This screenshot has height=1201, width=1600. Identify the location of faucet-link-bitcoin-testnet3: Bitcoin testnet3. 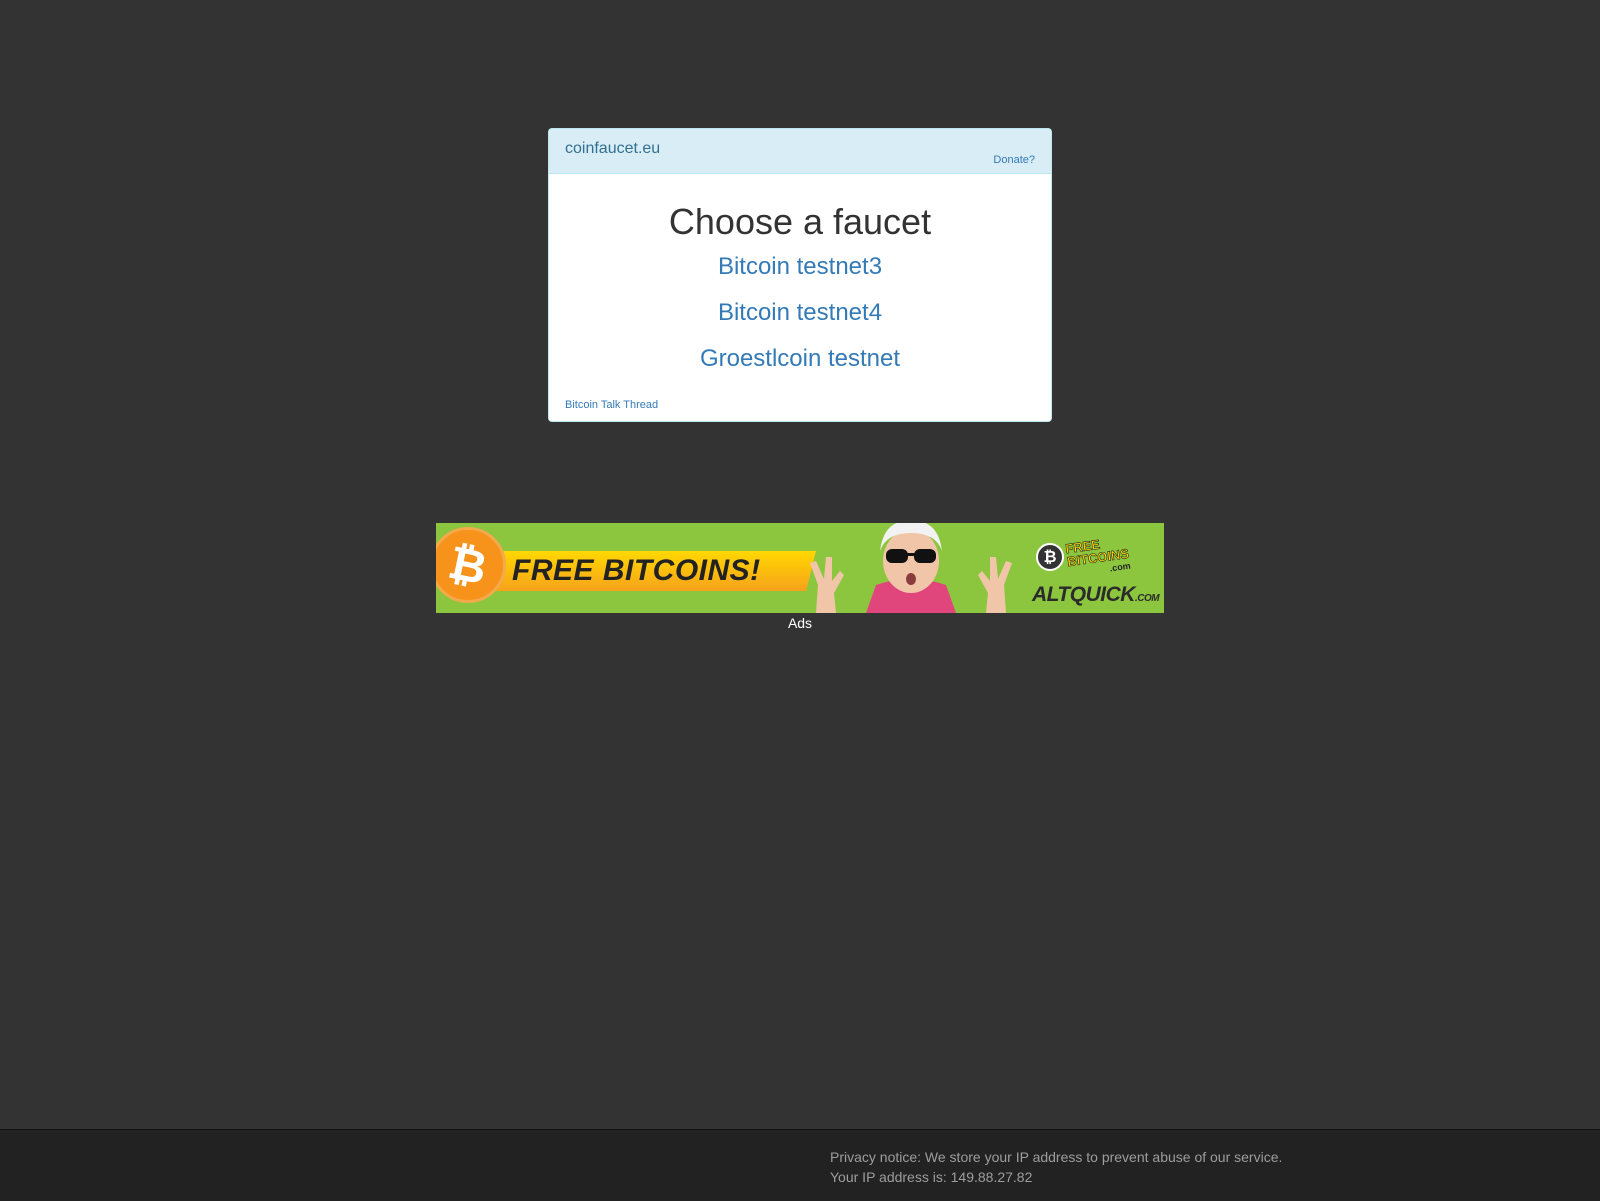
(800, 267).